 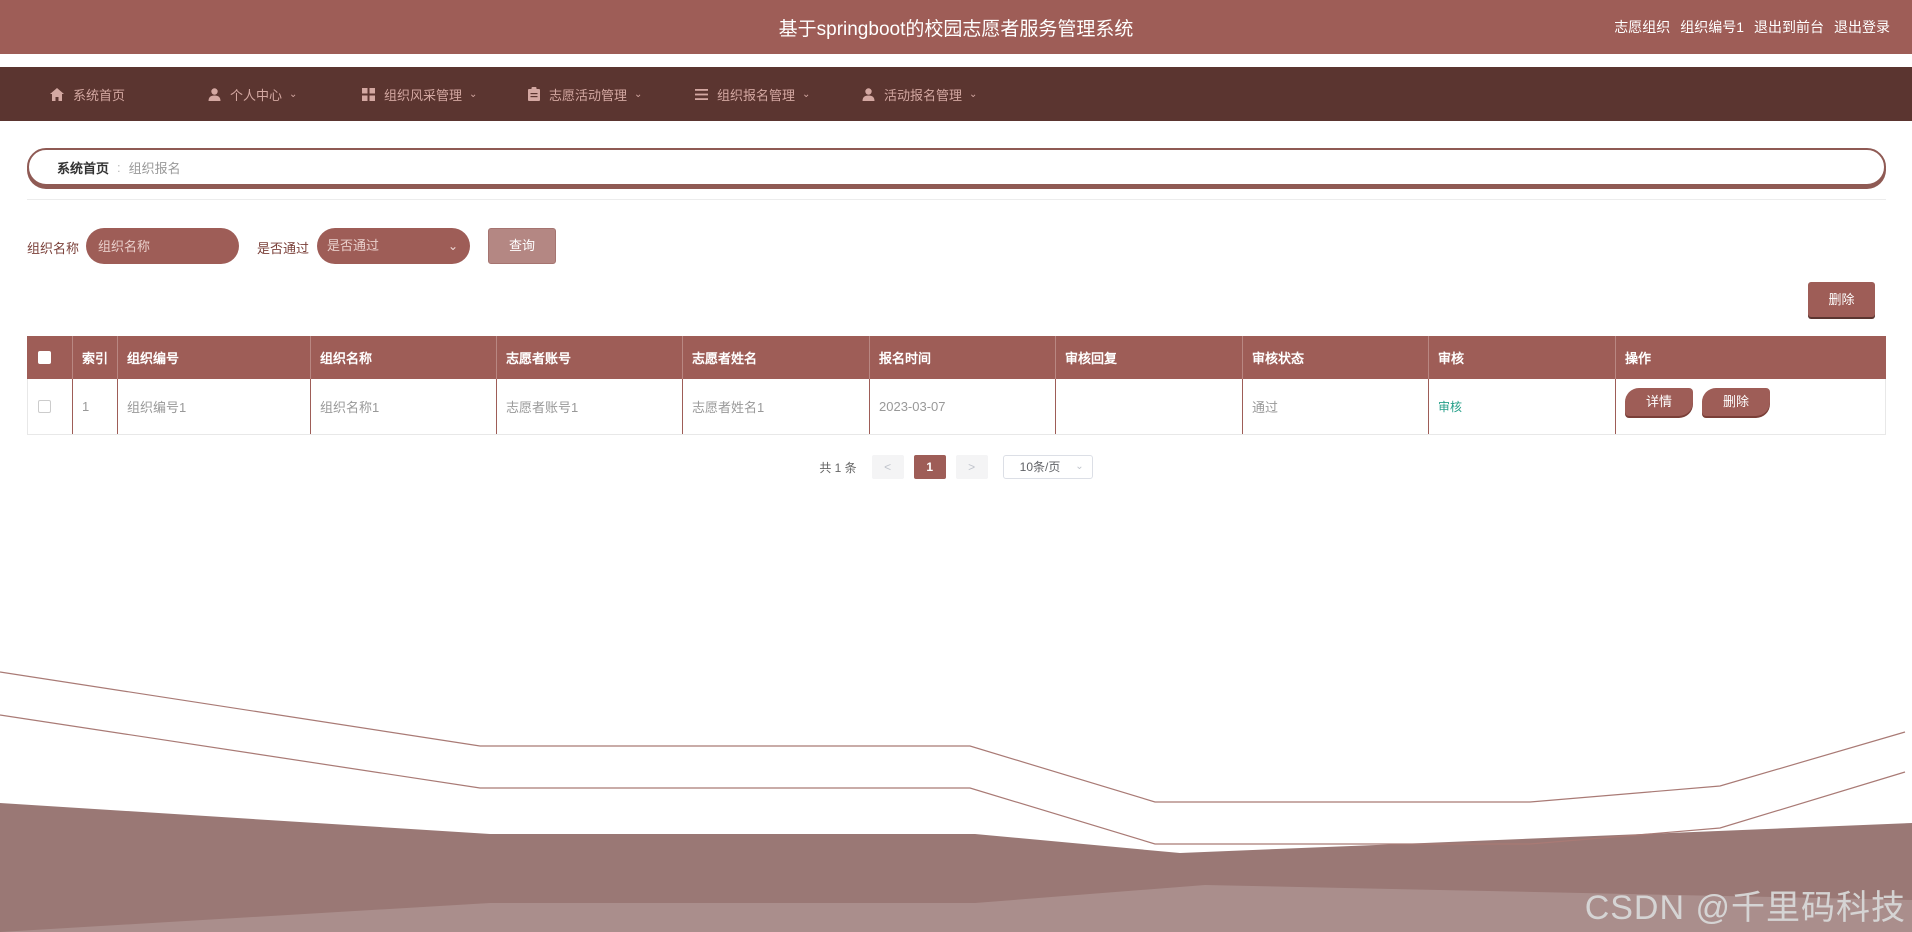 What do you see at coordinates (756, 95) in the screenshot?
I see `nav-item-label: 组织报名管理` at bounding box center [756, 95].